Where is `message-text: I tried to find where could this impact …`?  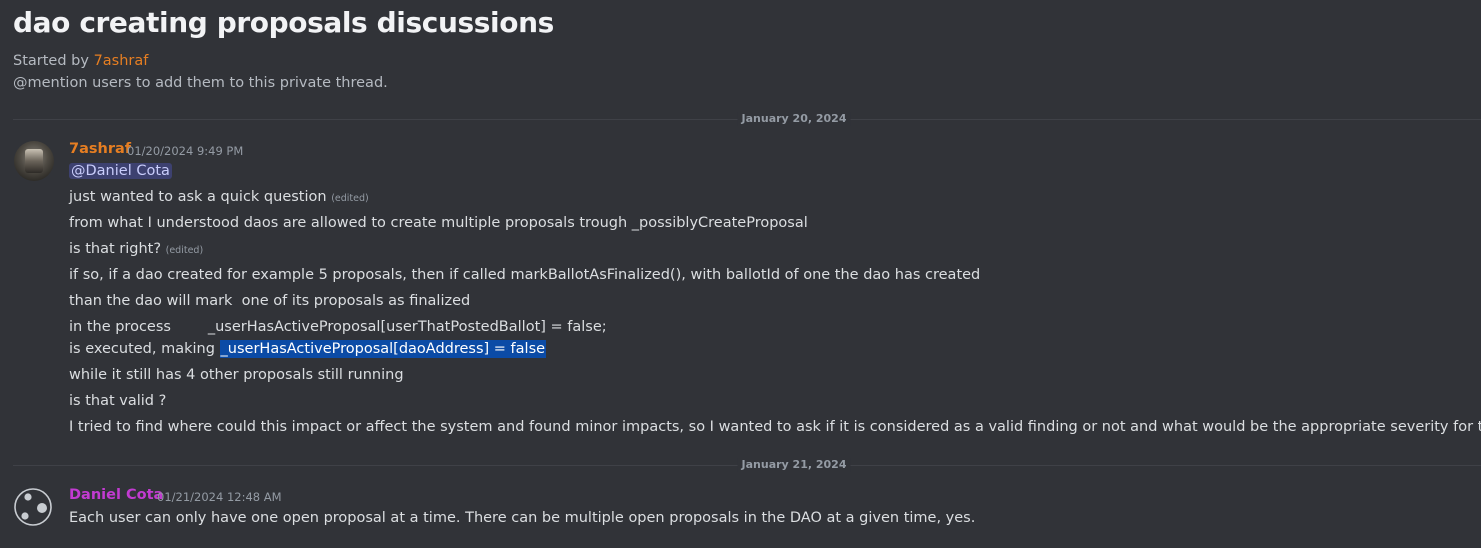 message-text: I tried to find where could this impact … is located at coordinates (775, 427).